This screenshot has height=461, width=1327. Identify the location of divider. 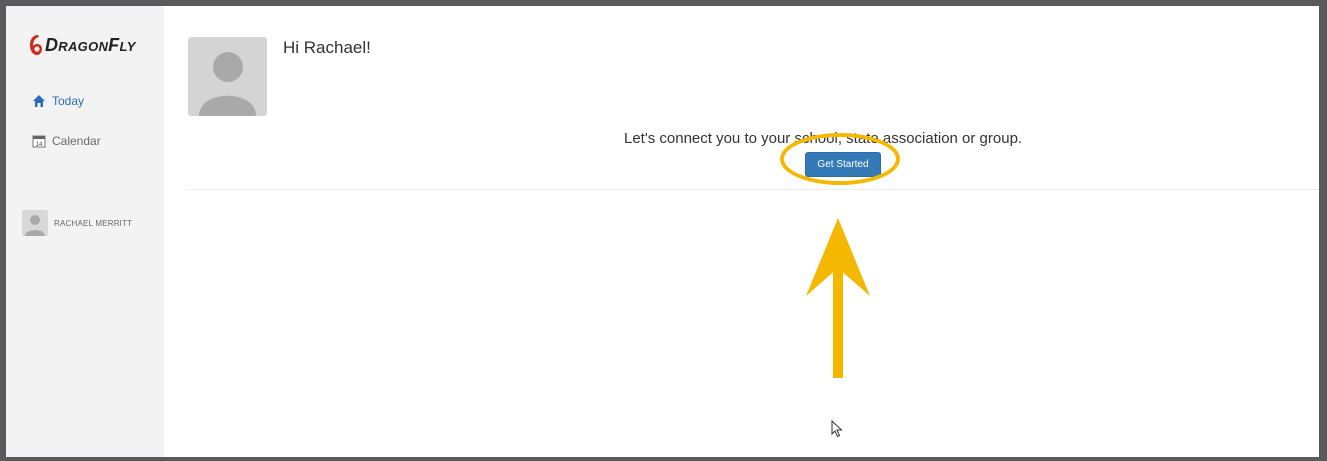
(753, 189).